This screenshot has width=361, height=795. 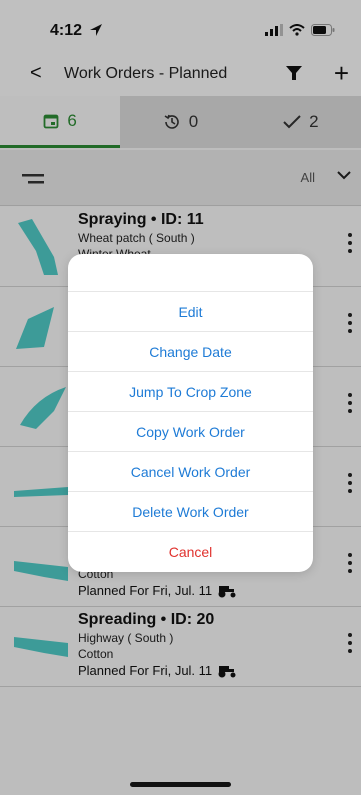 What do you see at coordinates (180, 784) in the screenshot?
I see `home-indicator` at bounding box center [180, 784].